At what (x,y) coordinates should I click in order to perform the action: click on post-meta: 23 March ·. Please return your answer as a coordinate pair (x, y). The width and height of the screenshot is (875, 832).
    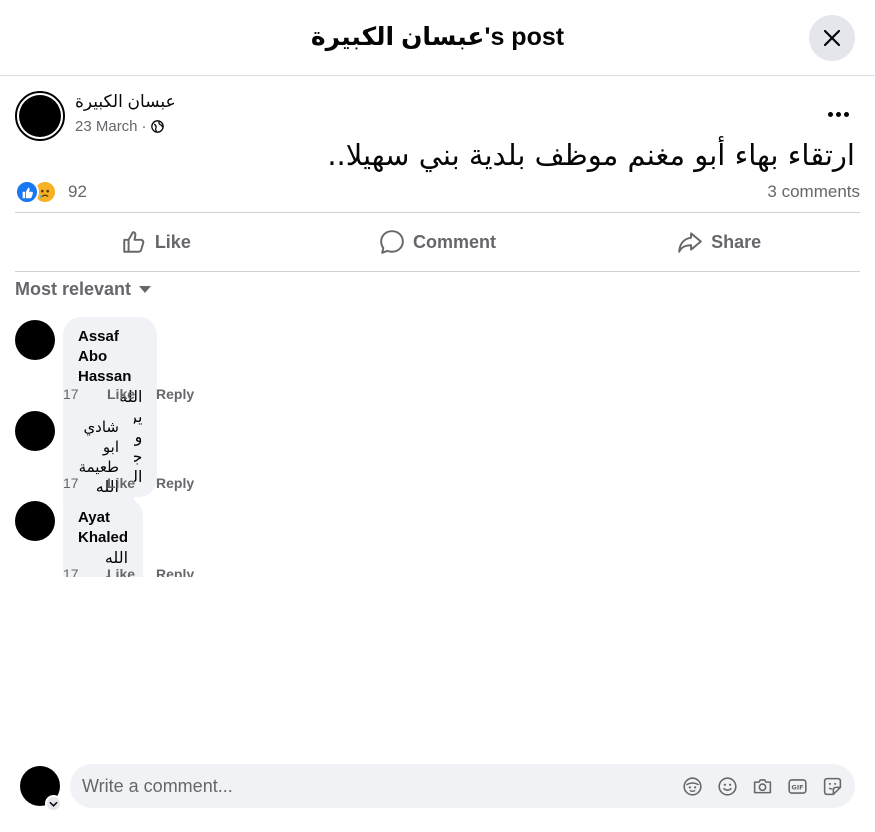
    Looking at the image, I should click on (119, 126).